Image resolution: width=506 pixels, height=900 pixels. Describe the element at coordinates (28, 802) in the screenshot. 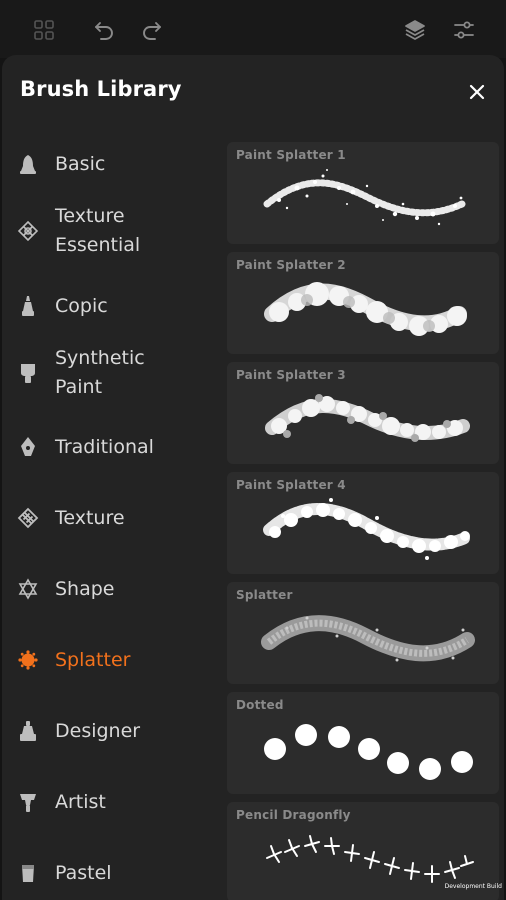

I see `artist-icon` at that location.